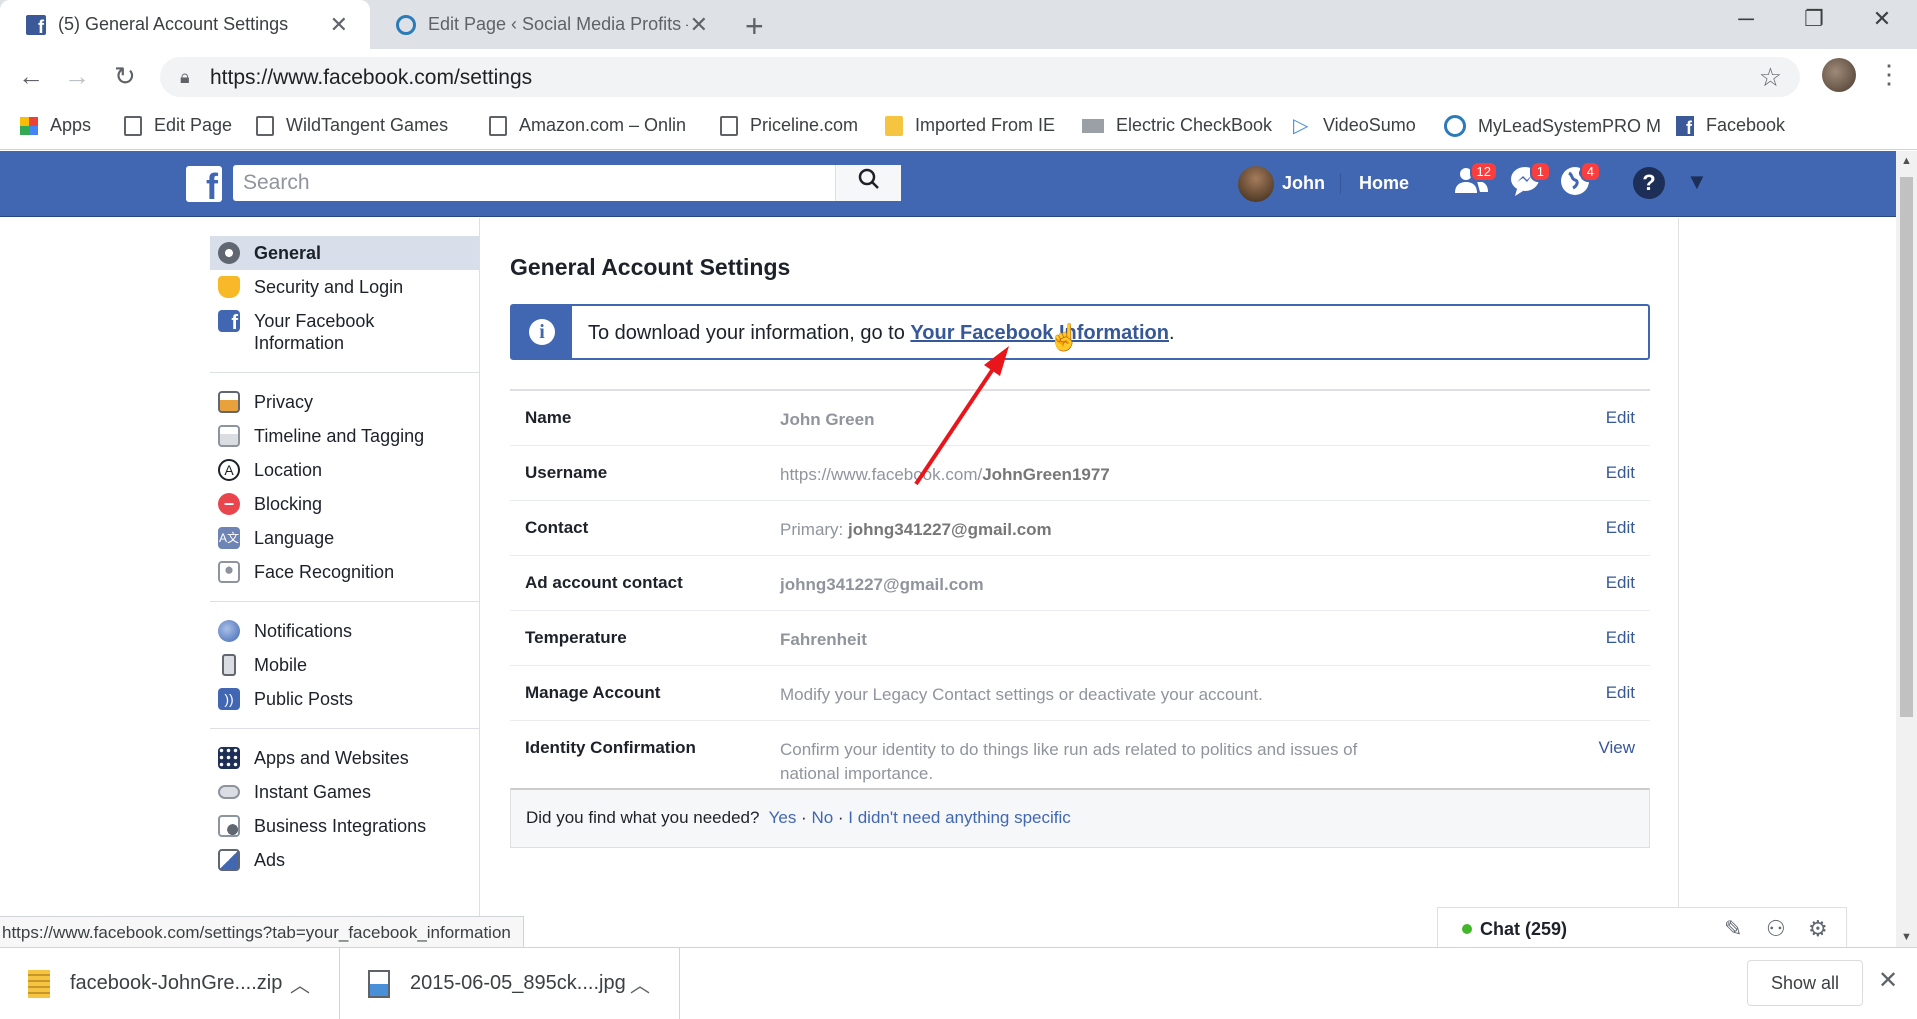  I want to click on feedback-other-link: I didn't need anything specific, so click(959, 817).